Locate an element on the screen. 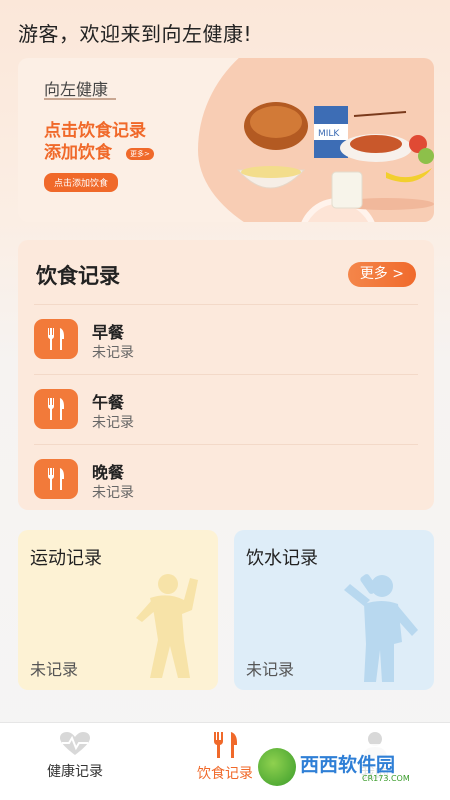 This screenshot has height=800, width=450. water-record-title: 饮水记录 is located at coordinates (282, 558).